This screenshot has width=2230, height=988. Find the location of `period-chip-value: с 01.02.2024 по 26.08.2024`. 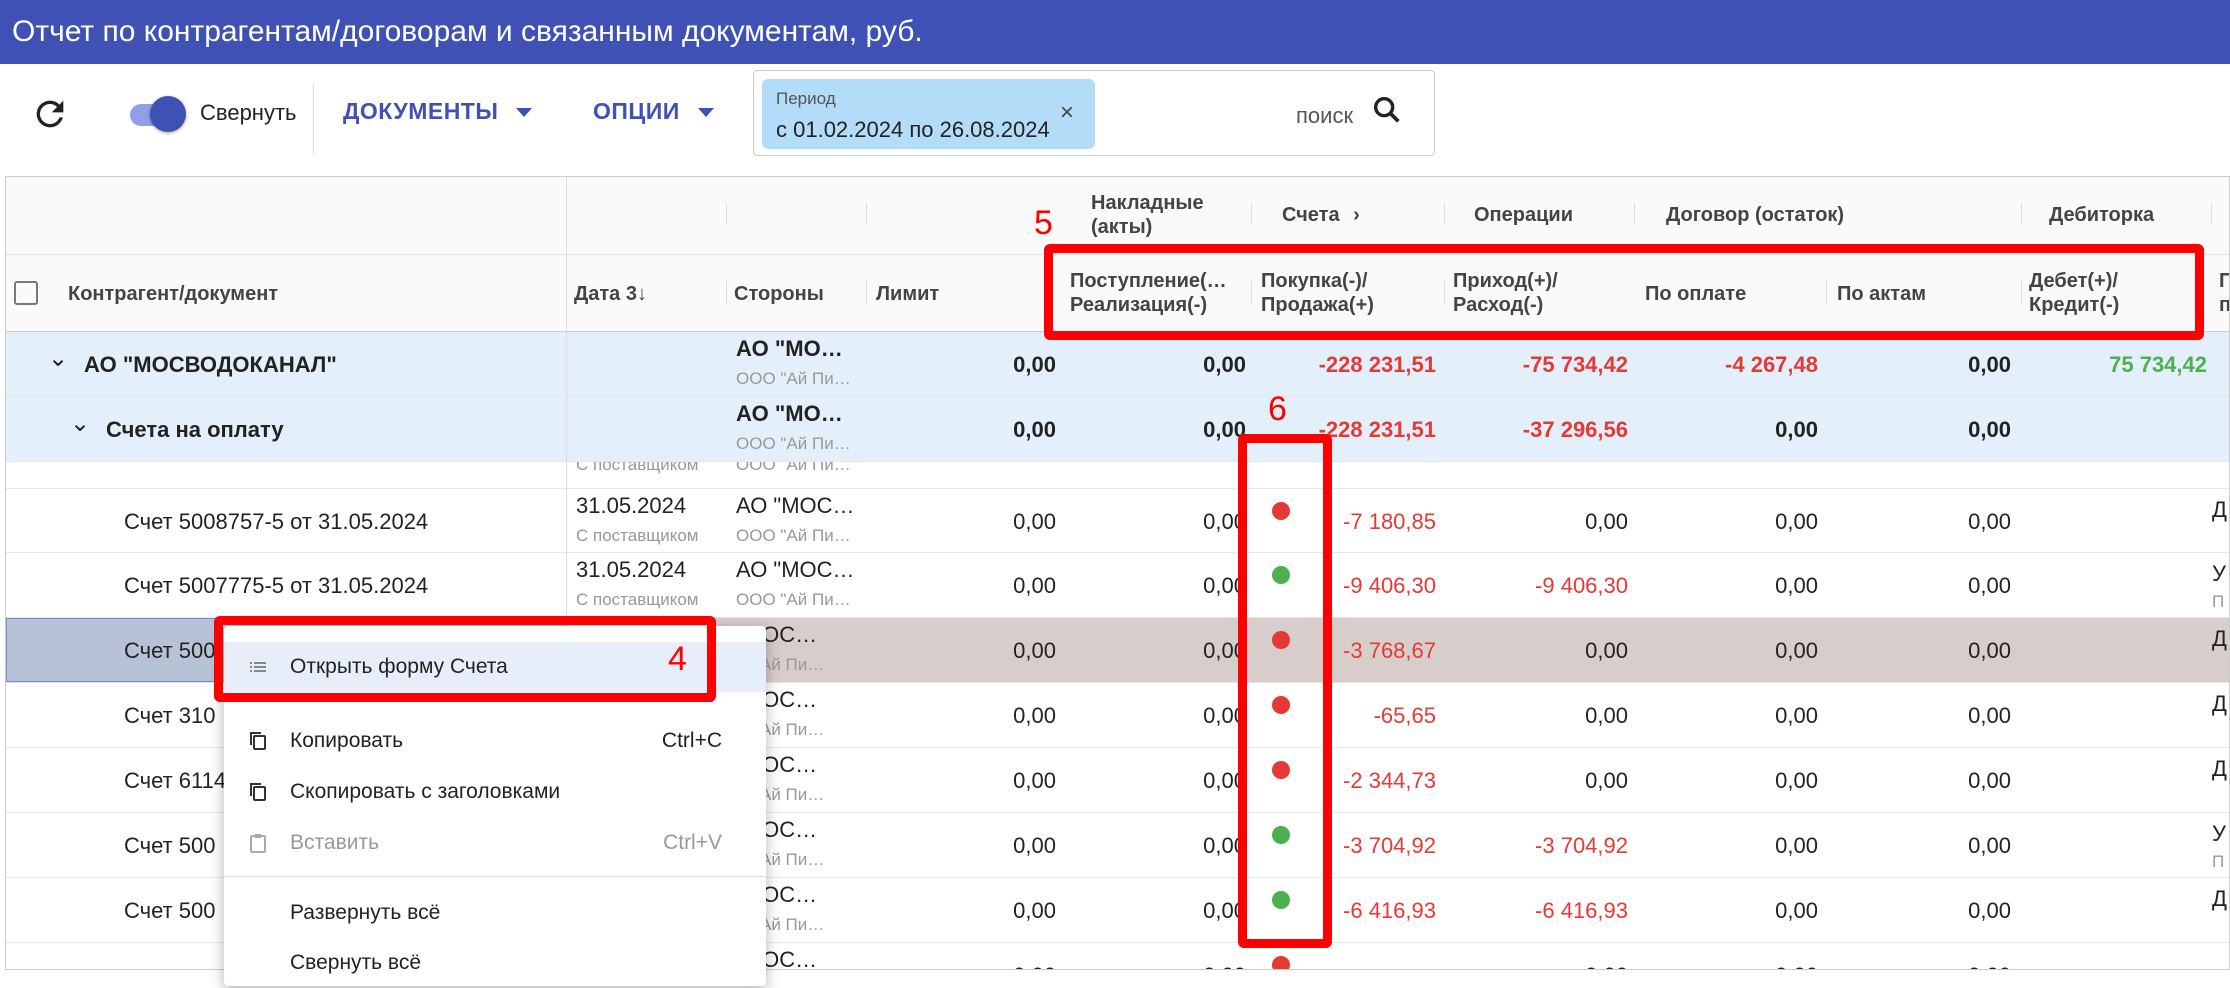

period-chip-value: с 01.02.2024 по 26.08.2024 is located at coordinates (913, 129).